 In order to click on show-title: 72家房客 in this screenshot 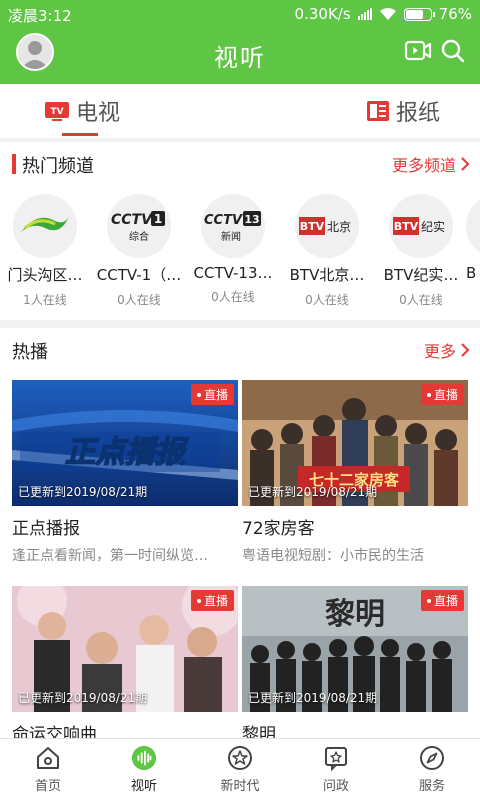, I will do `click(278, 529)`.